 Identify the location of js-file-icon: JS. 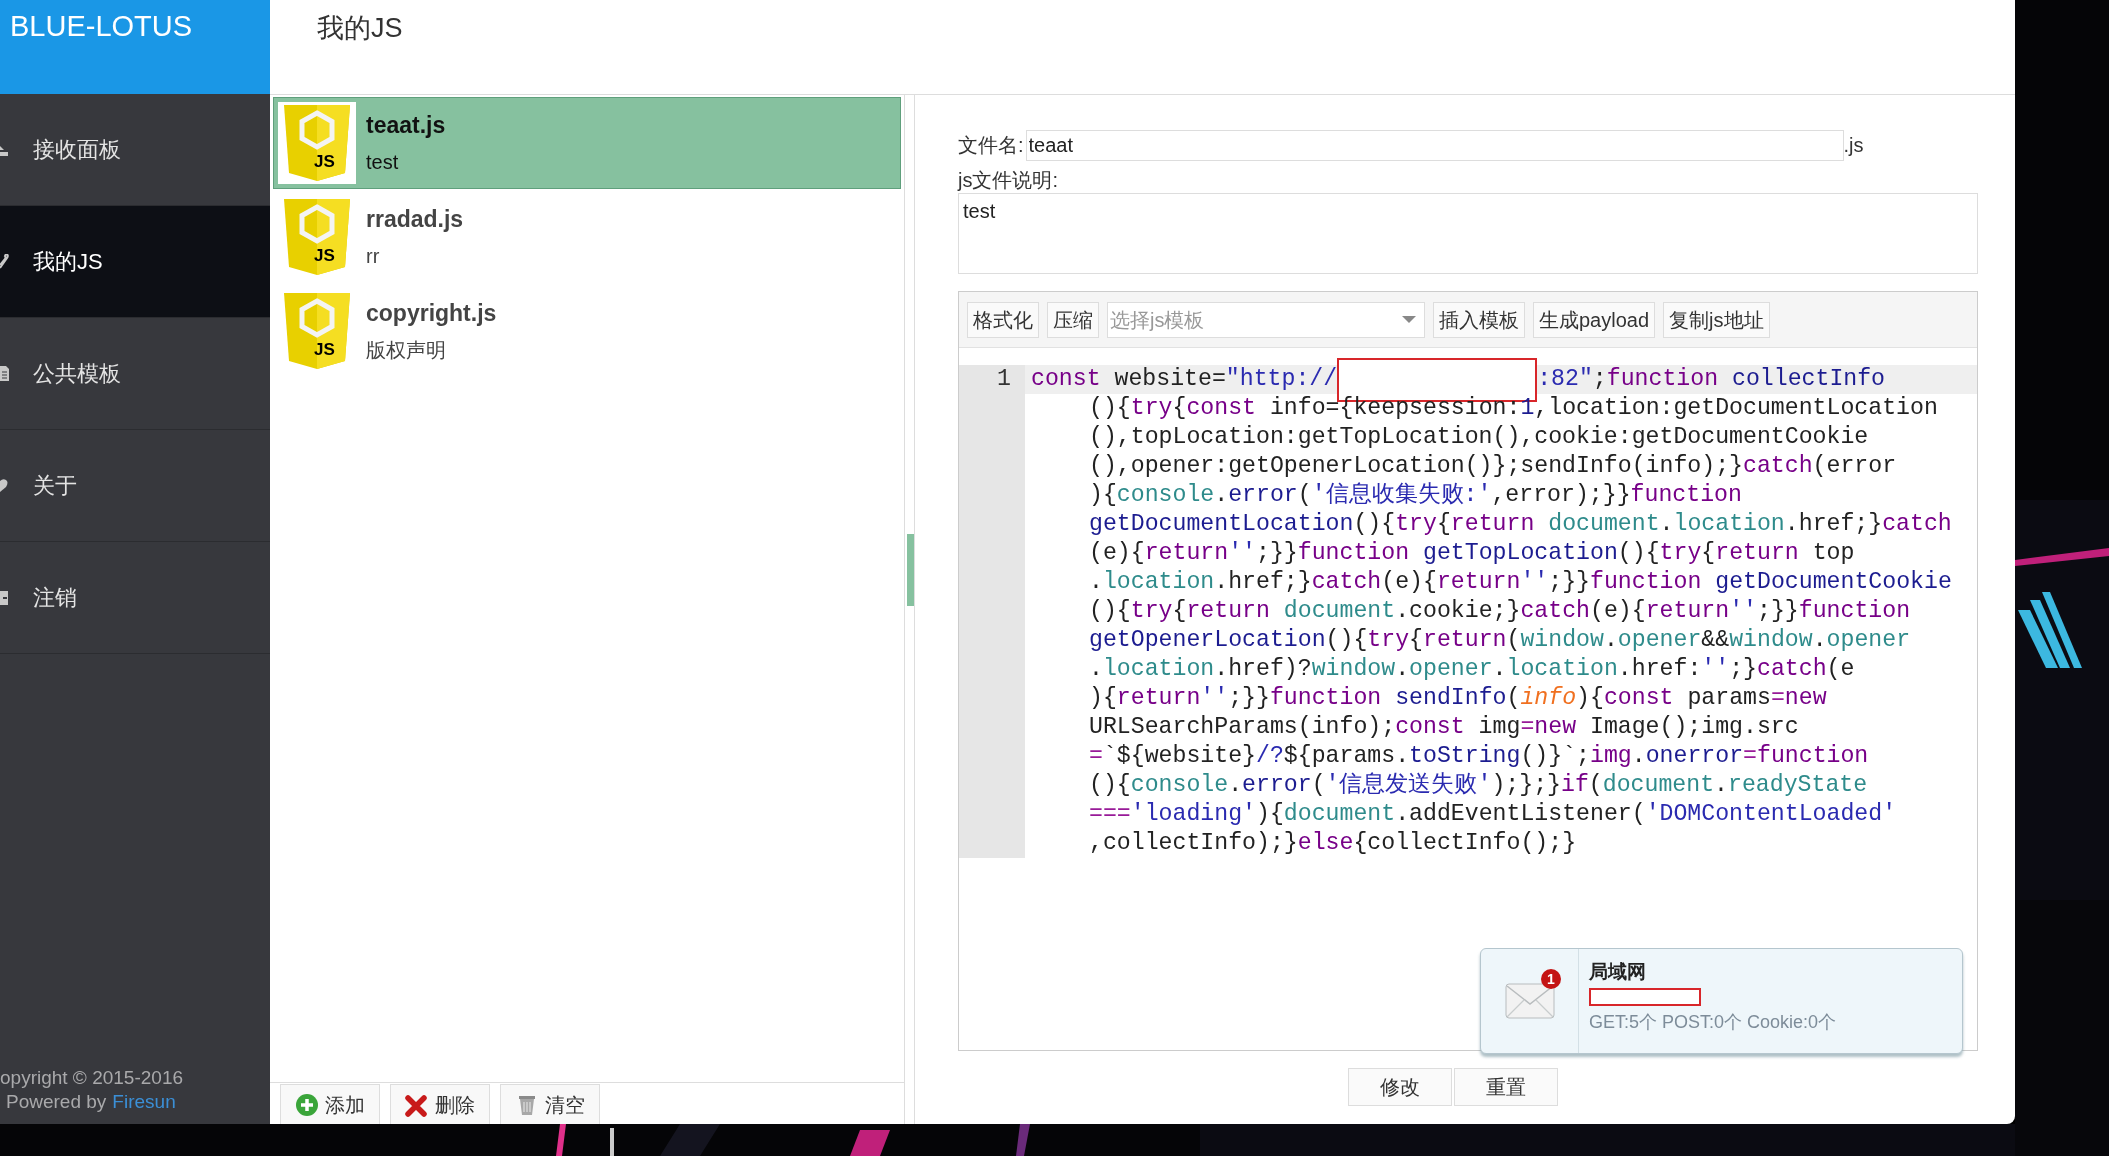
(317, 143).